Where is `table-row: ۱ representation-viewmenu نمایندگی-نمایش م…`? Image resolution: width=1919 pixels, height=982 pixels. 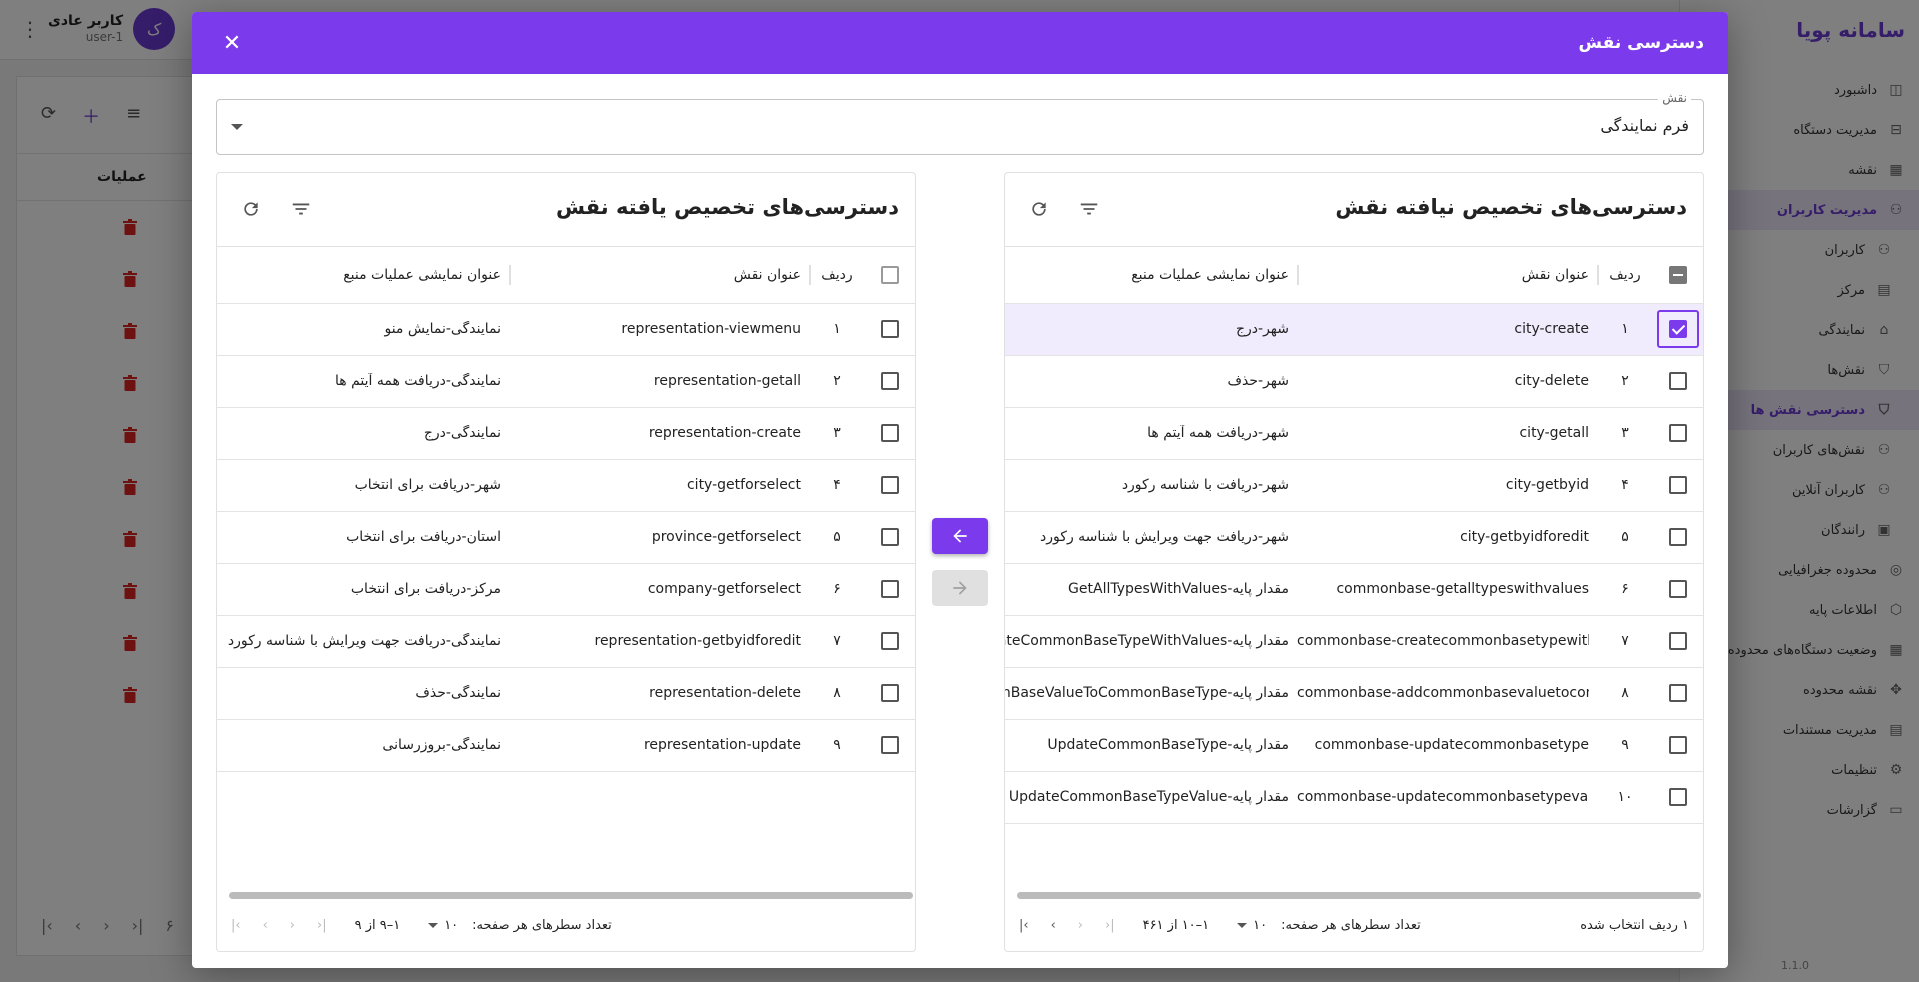 table-row: ۱ representation-viewmenu نمایندگی-نمایش م… is located at coordinates (566, 329).